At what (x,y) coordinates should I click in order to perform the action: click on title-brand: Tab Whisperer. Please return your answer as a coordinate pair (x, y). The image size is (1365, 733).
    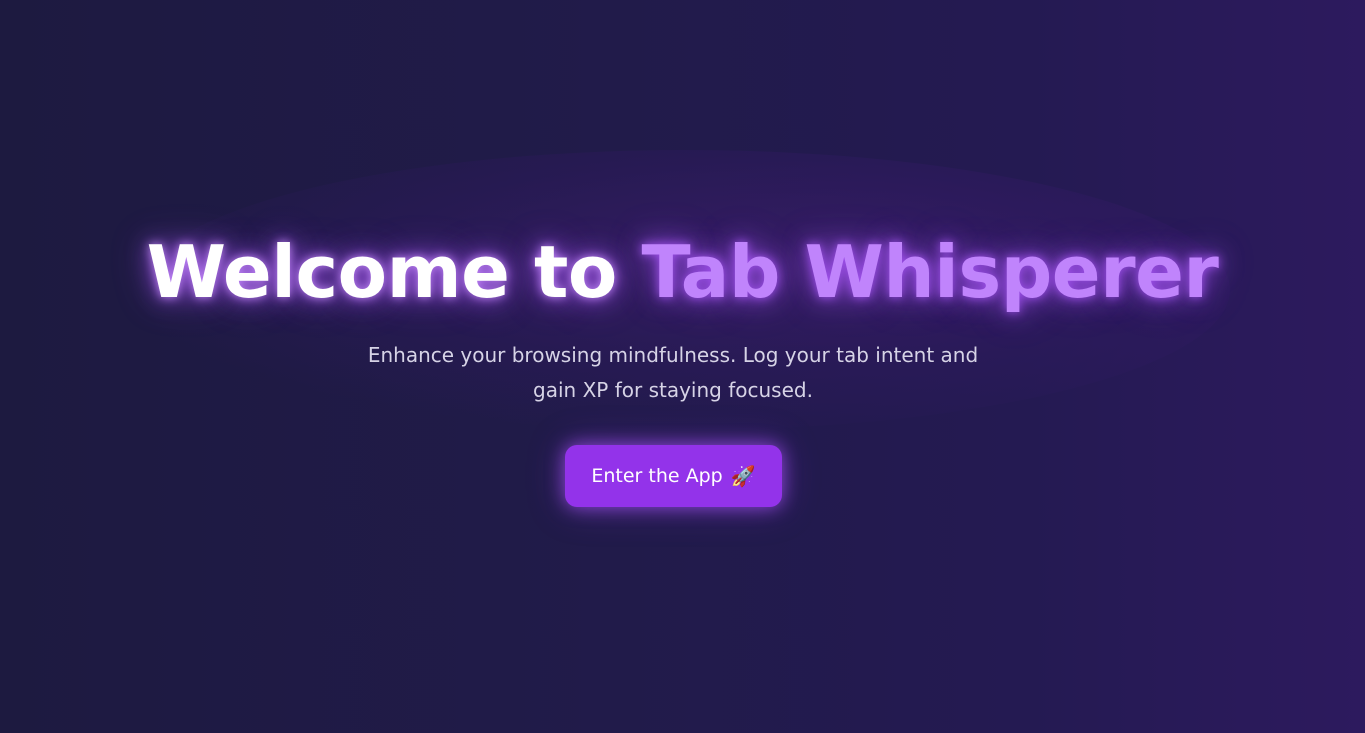
    Looking at the image, I should click on (930, 272).